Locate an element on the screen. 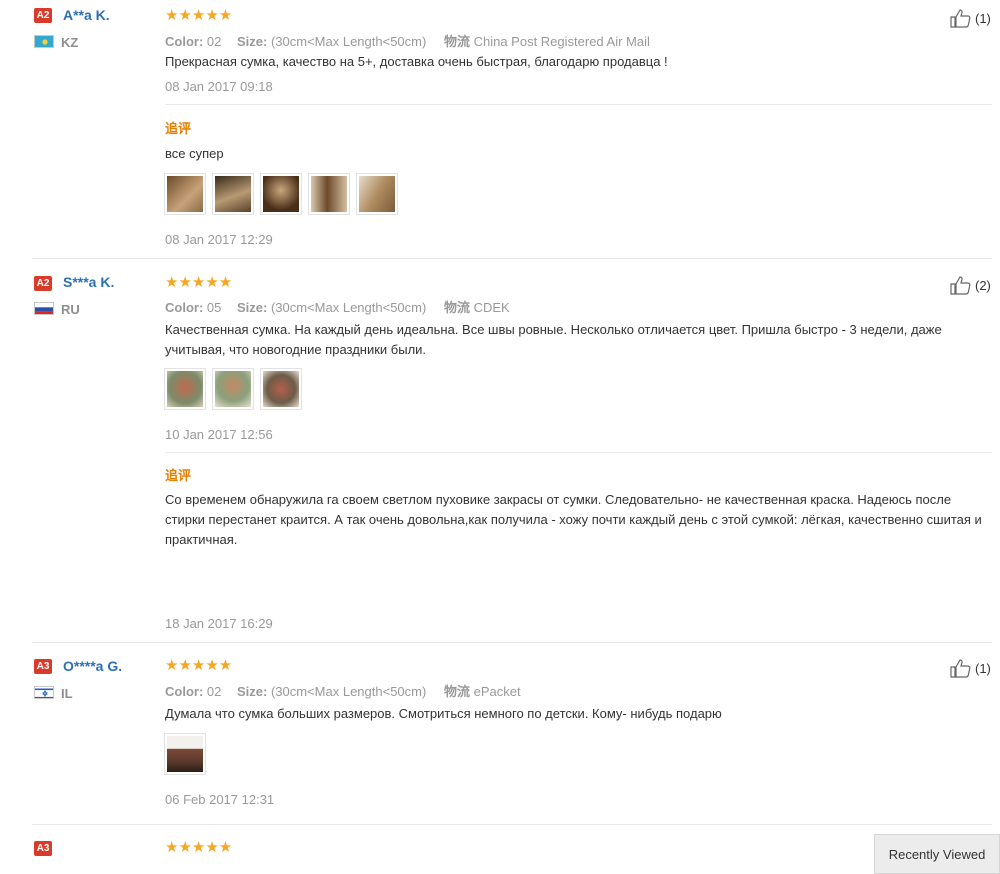 The image size is (1000, 874). additional-feedback-date: 08 Jan 2017 12:29 is located at coordinates (219, 239).